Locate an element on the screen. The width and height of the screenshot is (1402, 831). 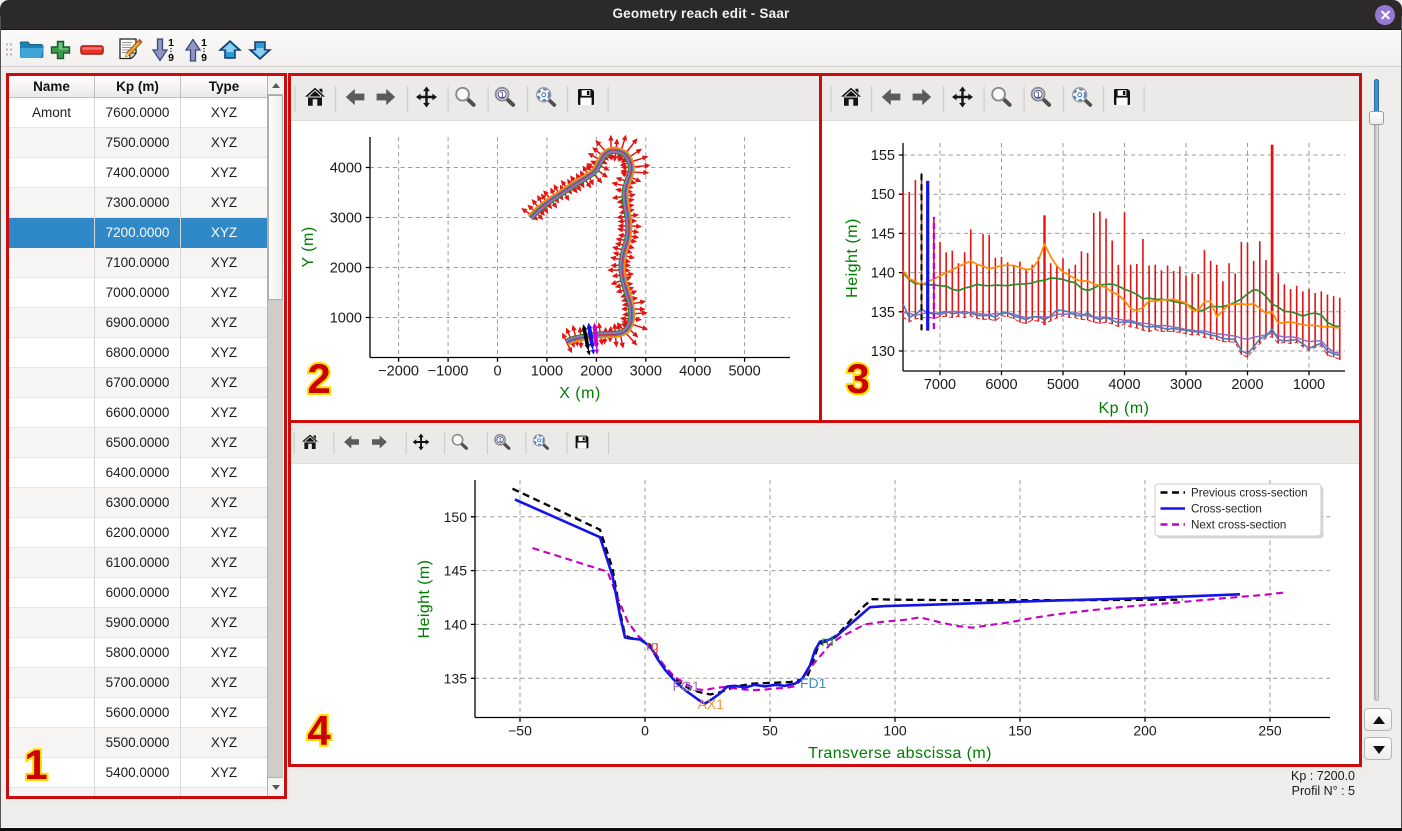
svg-text: 6000 is located at coordinates (1001, 385).